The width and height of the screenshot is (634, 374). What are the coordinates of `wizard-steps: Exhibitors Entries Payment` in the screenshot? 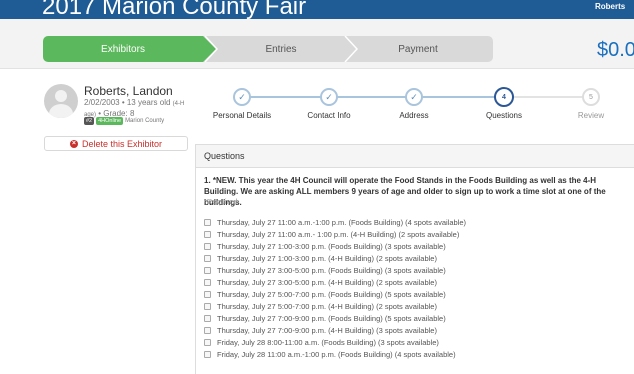 It's located at (268, 49).